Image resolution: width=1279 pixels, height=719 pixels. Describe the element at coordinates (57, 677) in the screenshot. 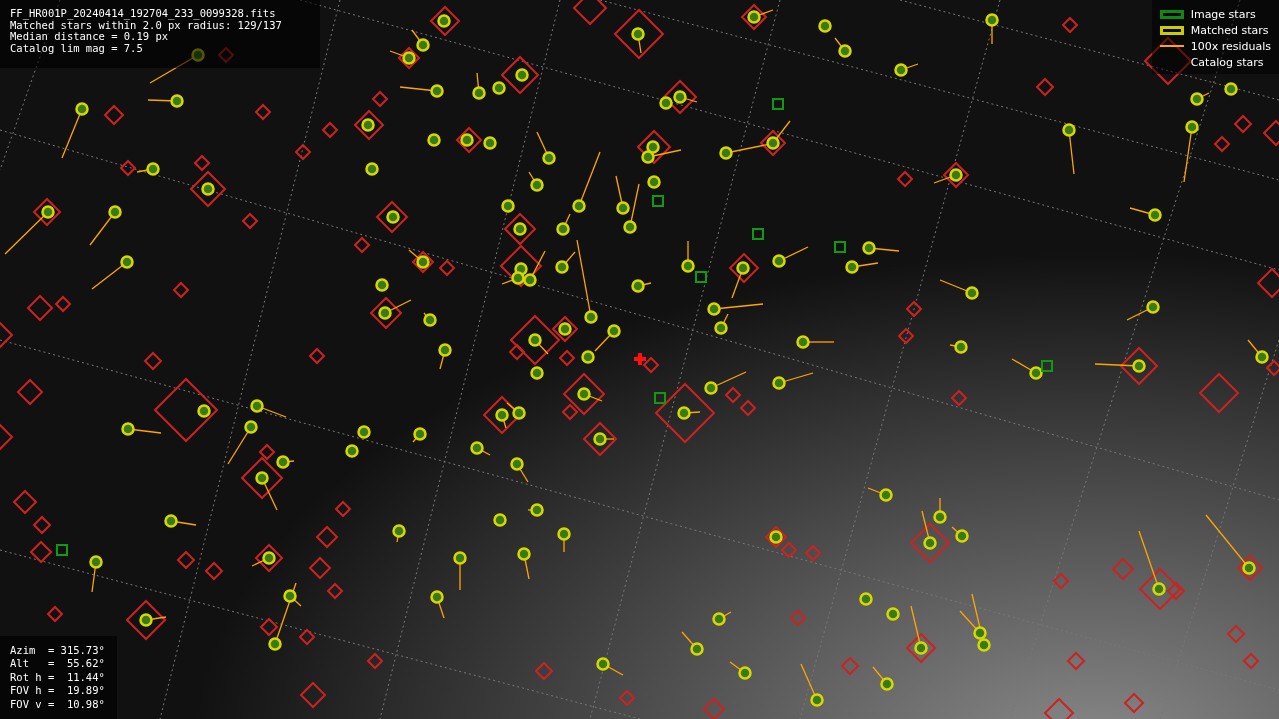

I see `pointing-text: Rot h = 11.44°` at that location.